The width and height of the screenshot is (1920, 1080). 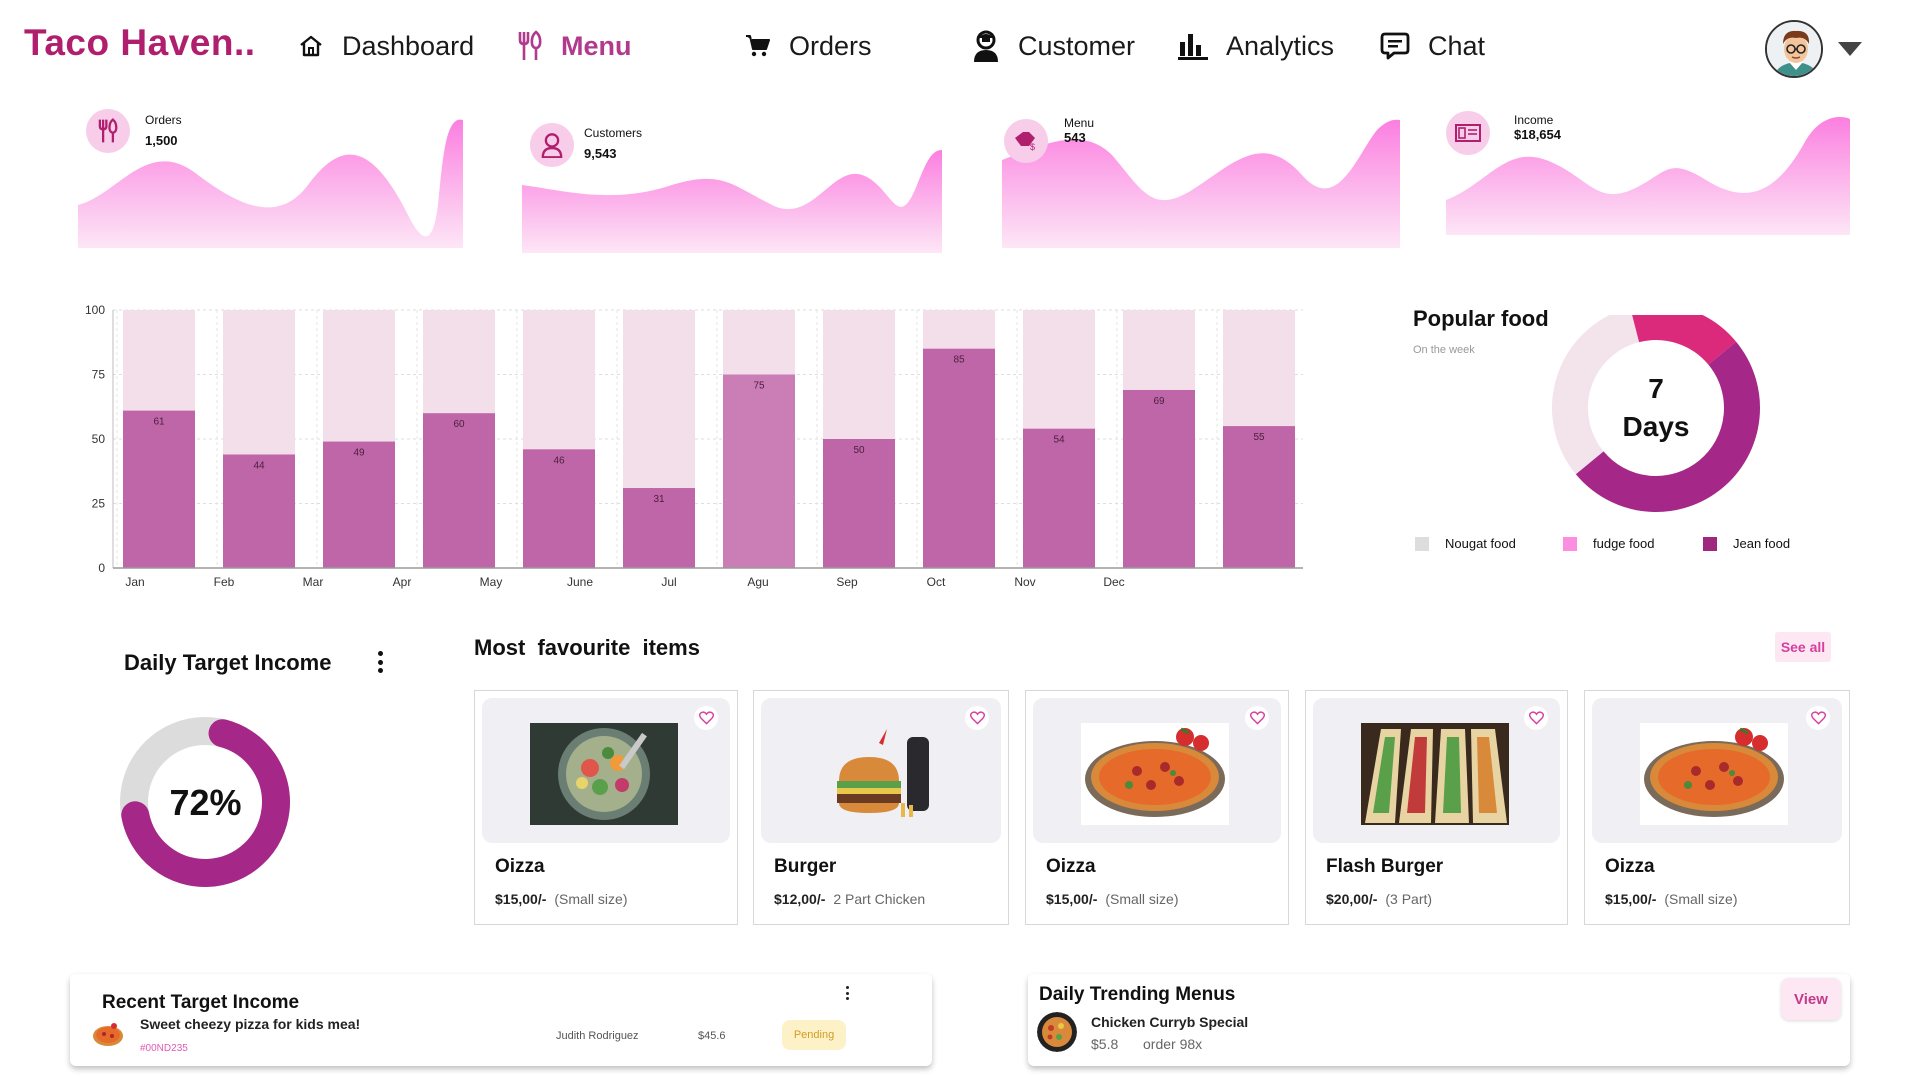 What do you see at coordinates (859, 450) in the screenshot?
I see `bar-value-label: 50` at bounding box center [859, 450].